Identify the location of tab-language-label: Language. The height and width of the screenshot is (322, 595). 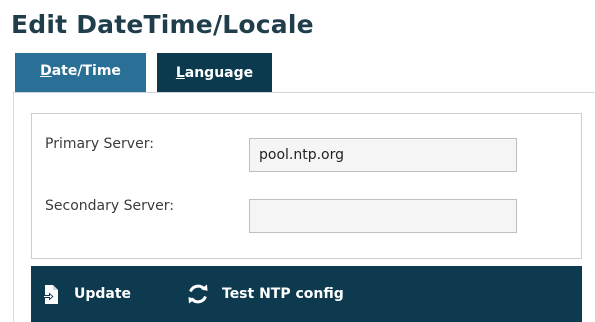
(214, 72).